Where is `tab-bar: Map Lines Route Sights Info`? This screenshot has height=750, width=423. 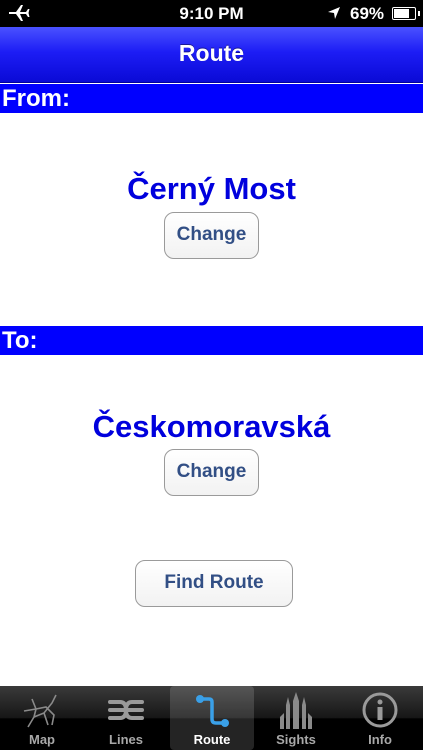
tab-bar: Map Lines Route Sights Info is located at coordinates (211, 718).